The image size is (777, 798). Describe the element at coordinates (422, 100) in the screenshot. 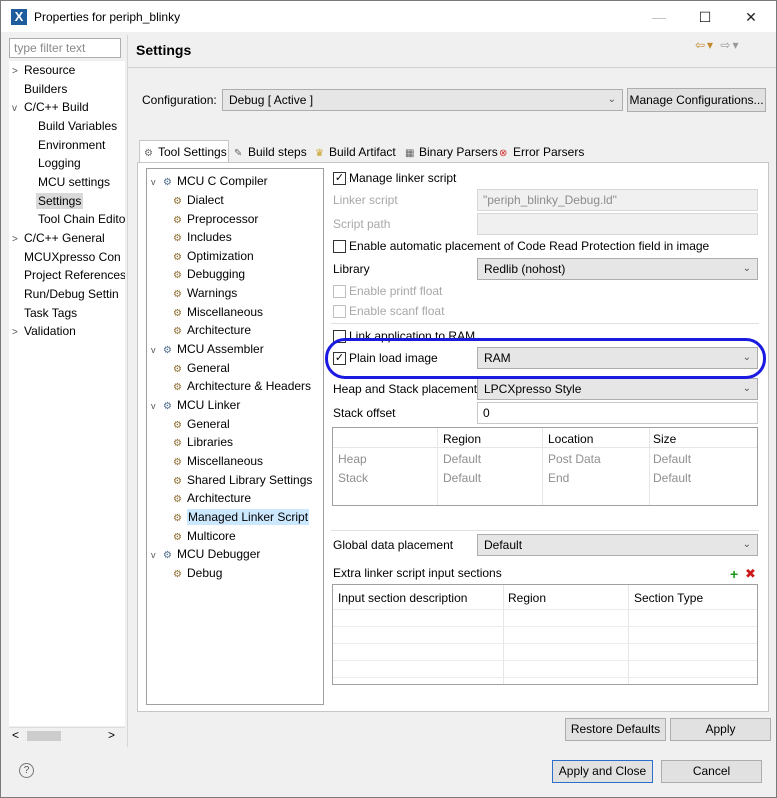

I see `configuration-select: Debug [ Active ] ⌄` at that location.